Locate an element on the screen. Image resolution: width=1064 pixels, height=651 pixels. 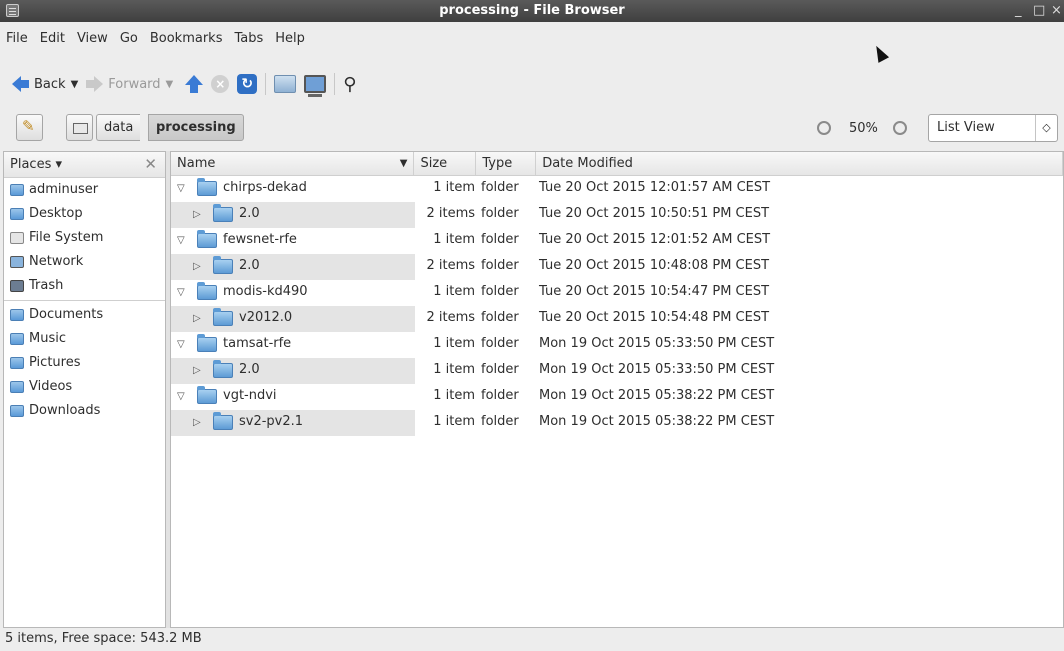
column-header-date: Date Modified is located at coordinates (799, 163).